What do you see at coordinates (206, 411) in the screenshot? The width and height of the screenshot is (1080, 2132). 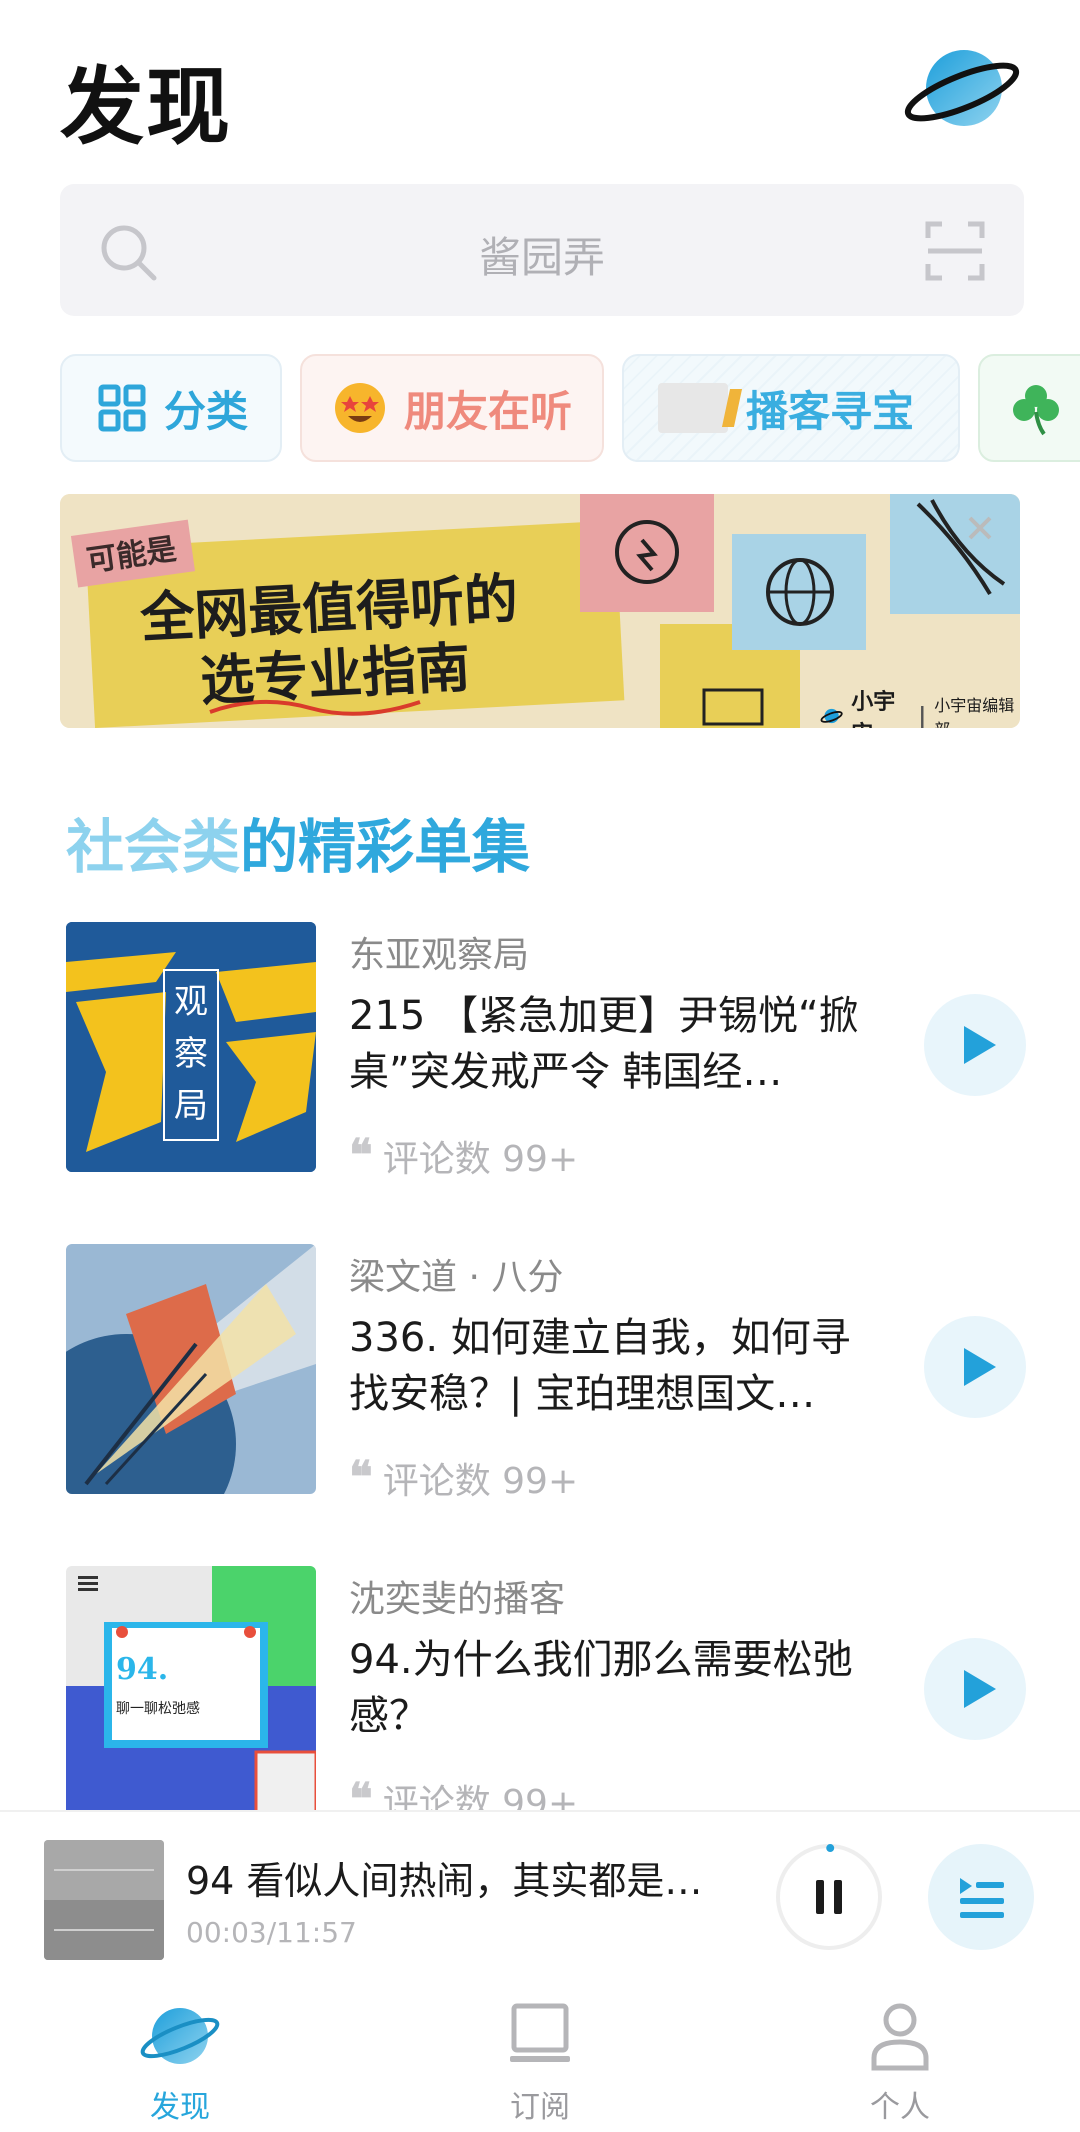 I see `chip-label: 分类` at bounding box center [206, 411].